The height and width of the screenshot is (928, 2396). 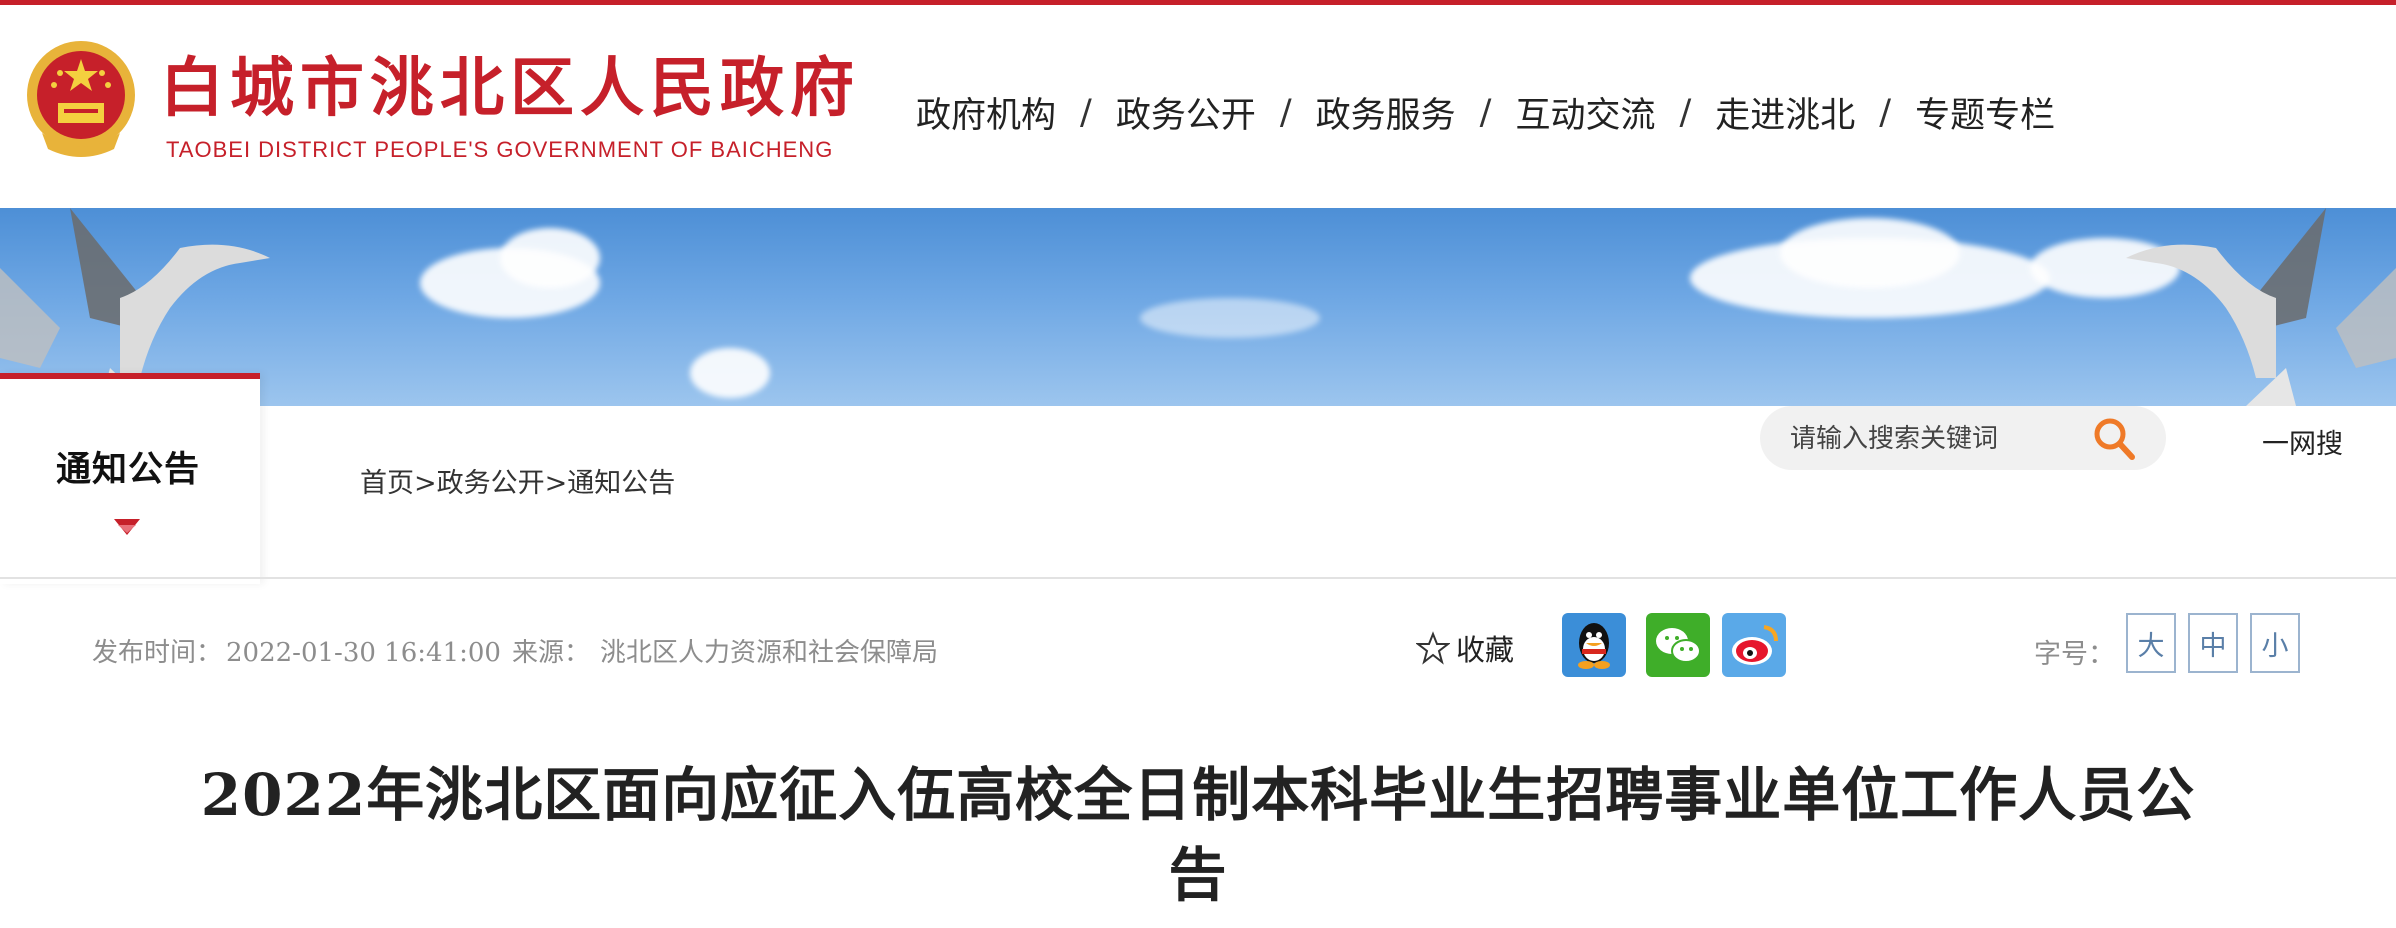 I want to click on nav-item-special-topics: 专题专栏, so click(x=1985, y=112).